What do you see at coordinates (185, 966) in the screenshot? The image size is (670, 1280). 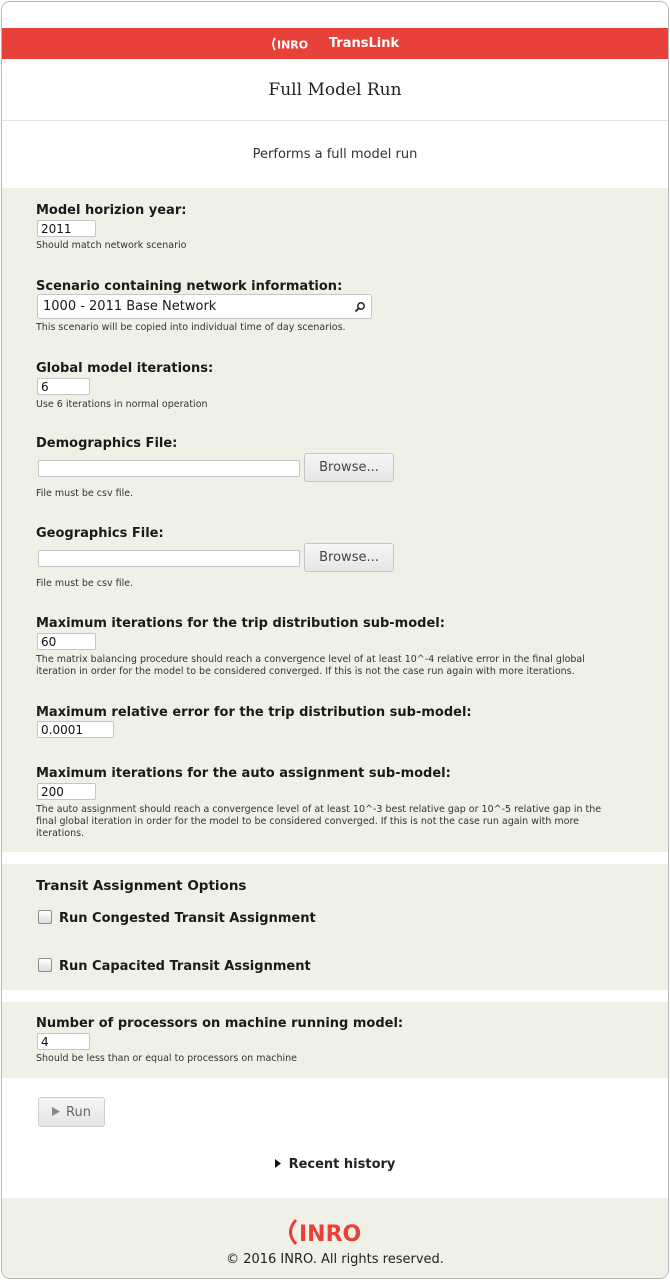 I see `capacited-transit-label: Run Capacited Transit Assignment` at bounding box center [185, 966].